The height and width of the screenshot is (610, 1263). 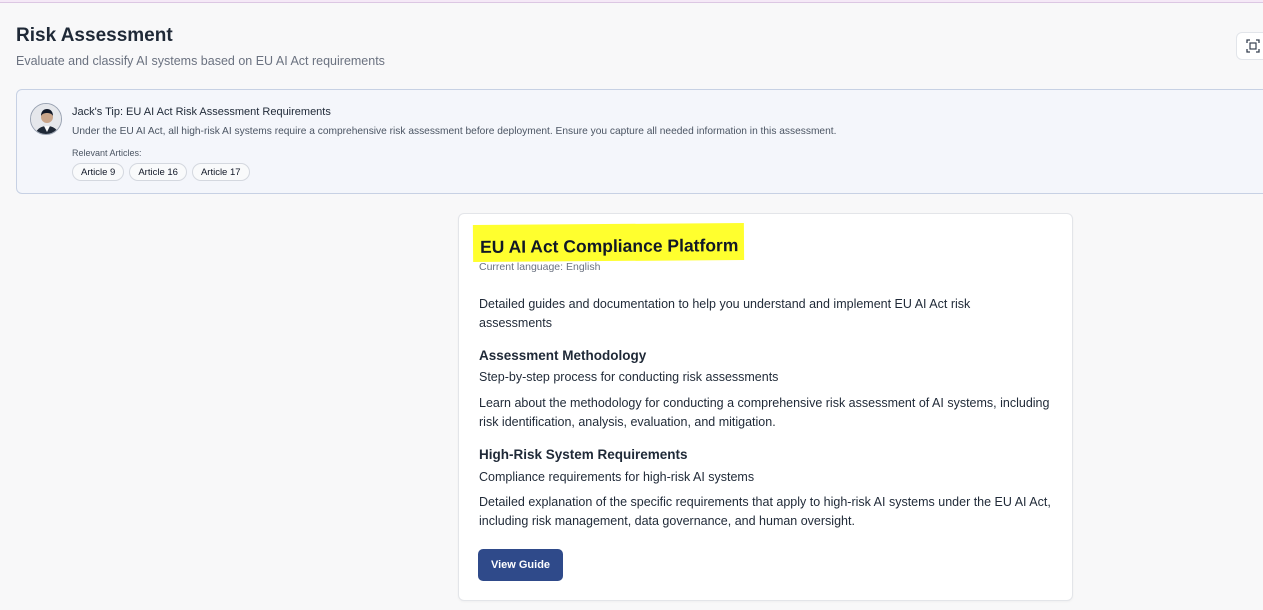 What do you see at coordinates (540, 267) in the screenshot?
I see `current-language: Current language: English` at bounding box center [540, 267].